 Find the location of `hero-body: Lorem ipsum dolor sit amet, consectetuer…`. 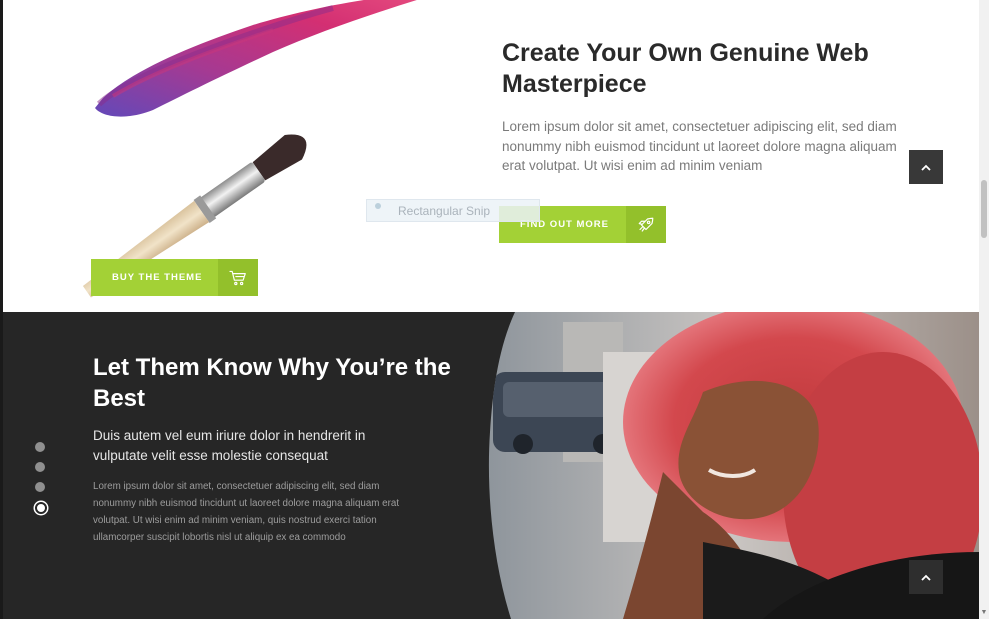

hero-body: Lorem ipsum dolor sit amet, consectetuer… is located at coordinates (699, 146).